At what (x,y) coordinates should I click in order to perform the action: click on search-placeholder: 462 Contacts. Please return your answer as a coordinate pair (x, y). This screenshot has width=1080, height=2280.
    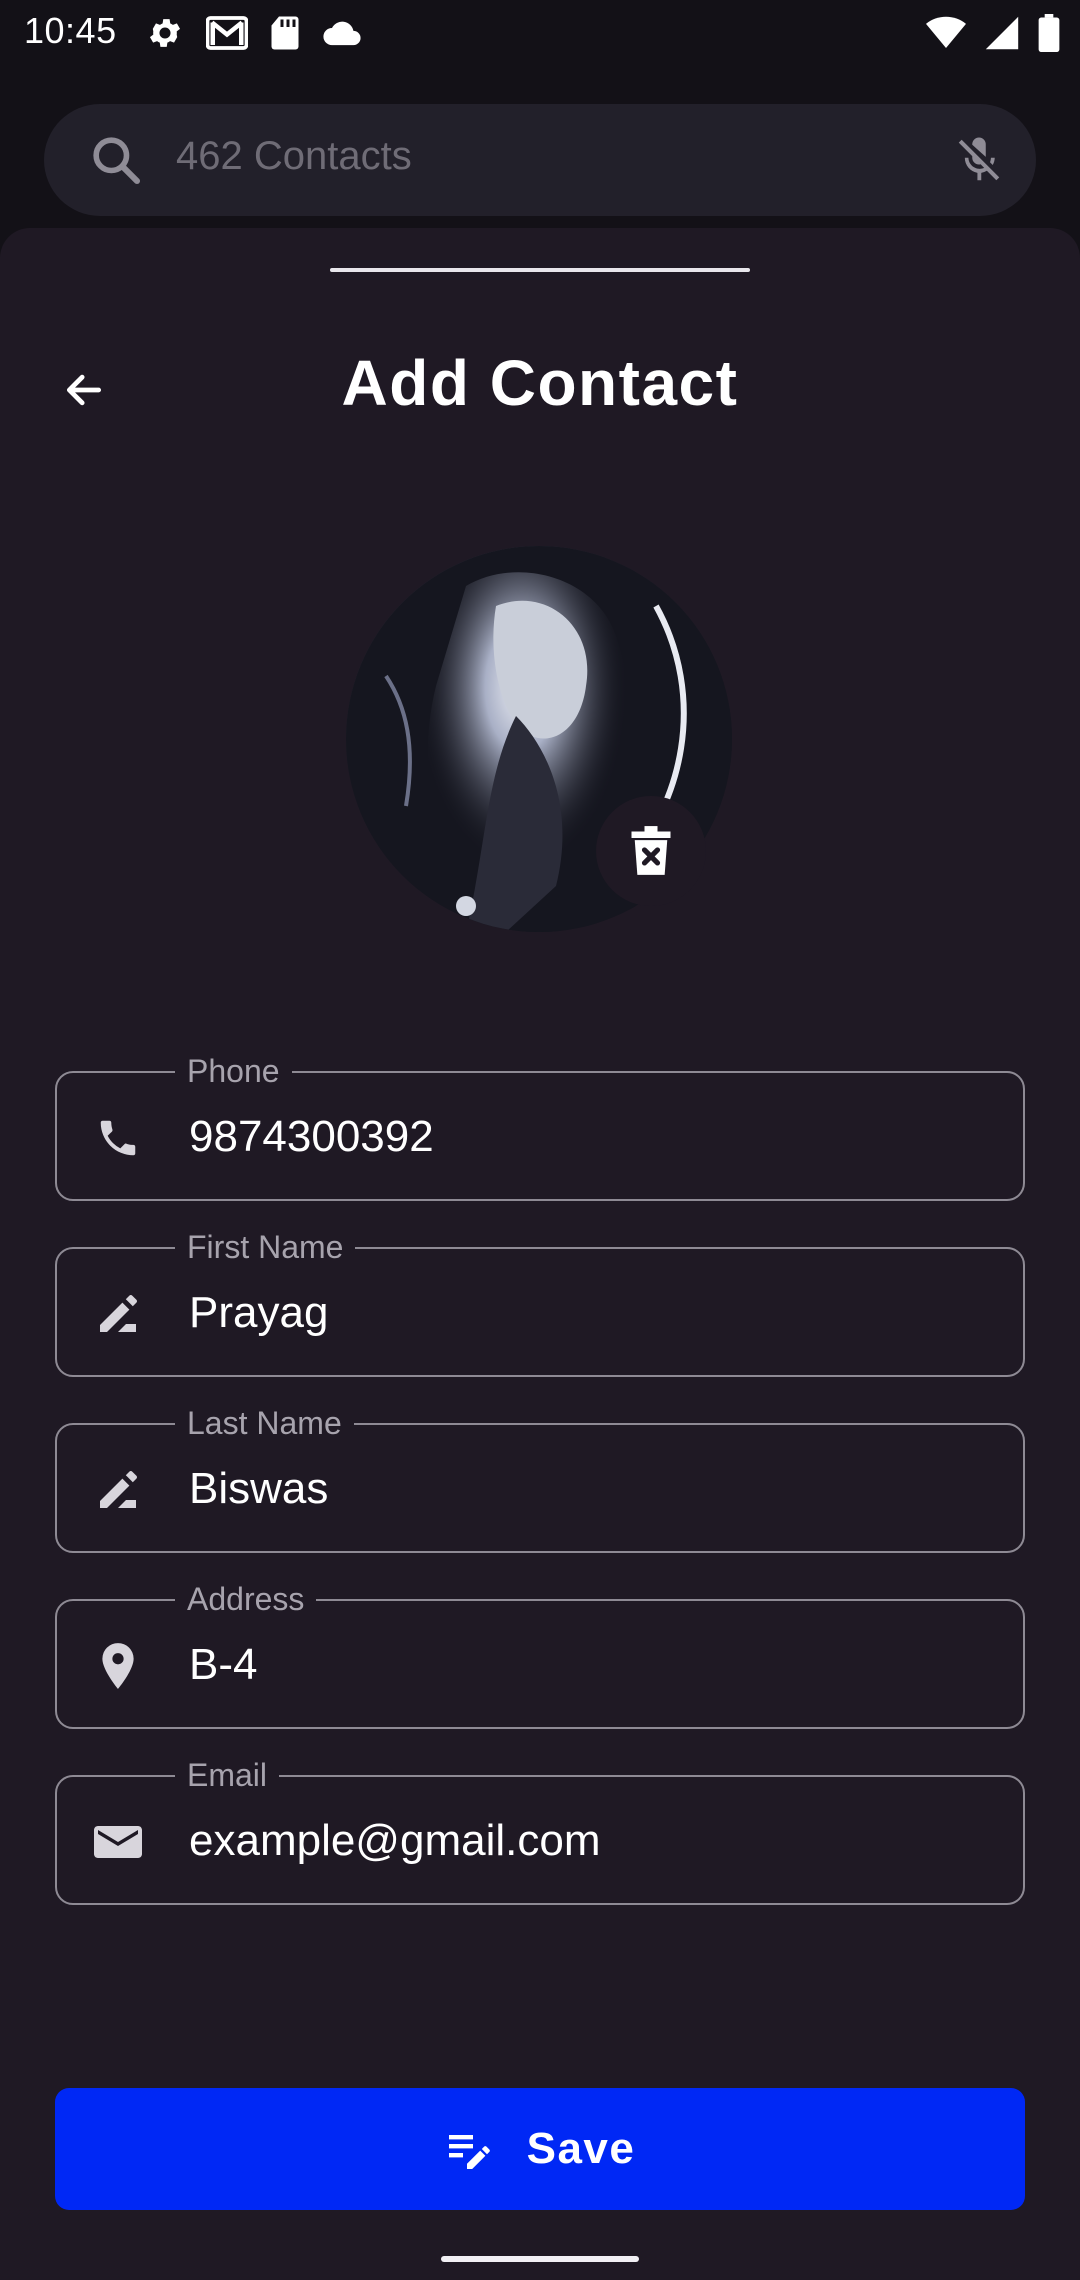
    Looking at the image, I should click on (294, 156).